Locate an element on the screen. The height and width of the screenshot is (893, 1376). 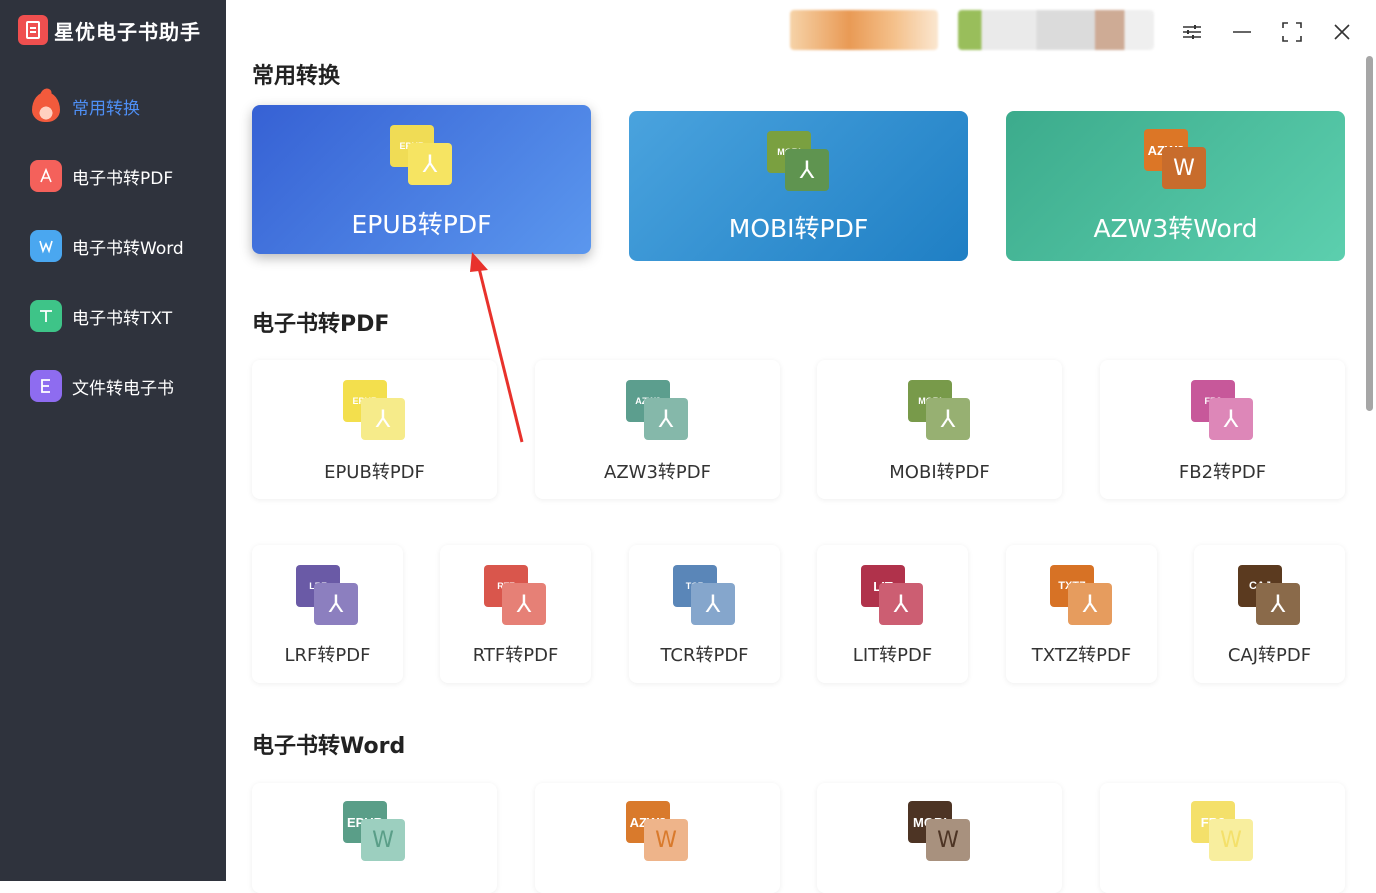
annotation-arrow is located at coordinates (497, 347).